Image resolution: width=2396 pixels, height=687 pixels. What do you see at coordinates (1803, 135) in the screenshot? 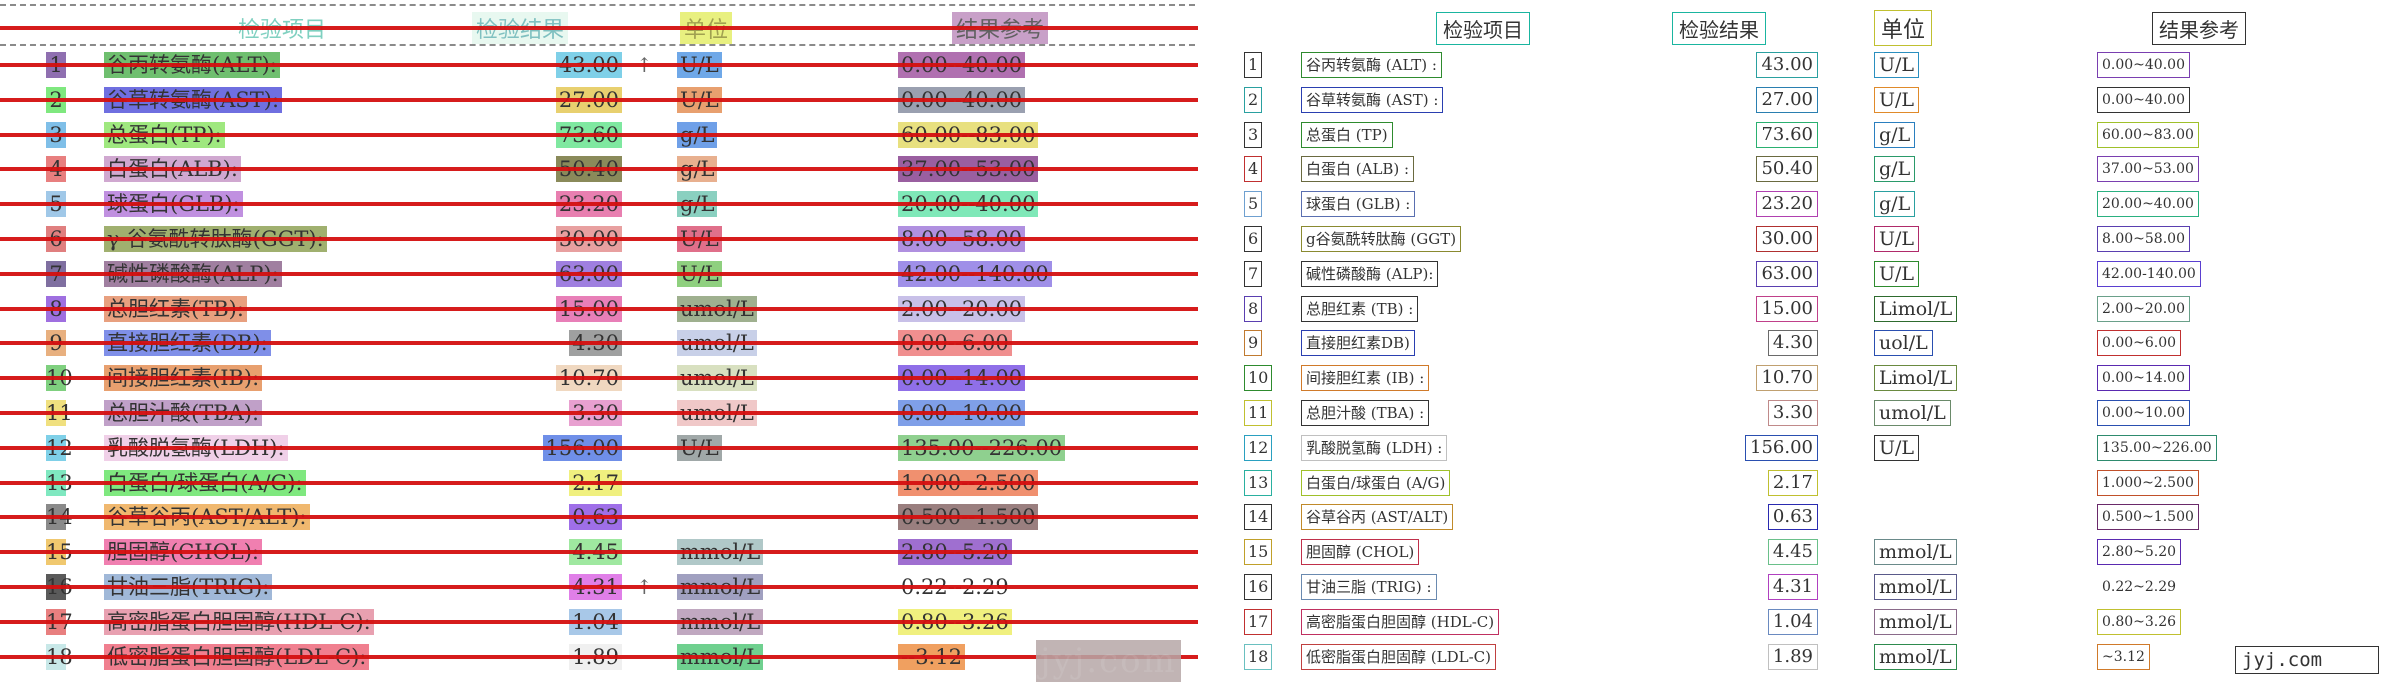
I see `table-row: 3 总蛋白 (TP) 73.60 g/L 60.00~83.00` at bounding box center [1803, 135].